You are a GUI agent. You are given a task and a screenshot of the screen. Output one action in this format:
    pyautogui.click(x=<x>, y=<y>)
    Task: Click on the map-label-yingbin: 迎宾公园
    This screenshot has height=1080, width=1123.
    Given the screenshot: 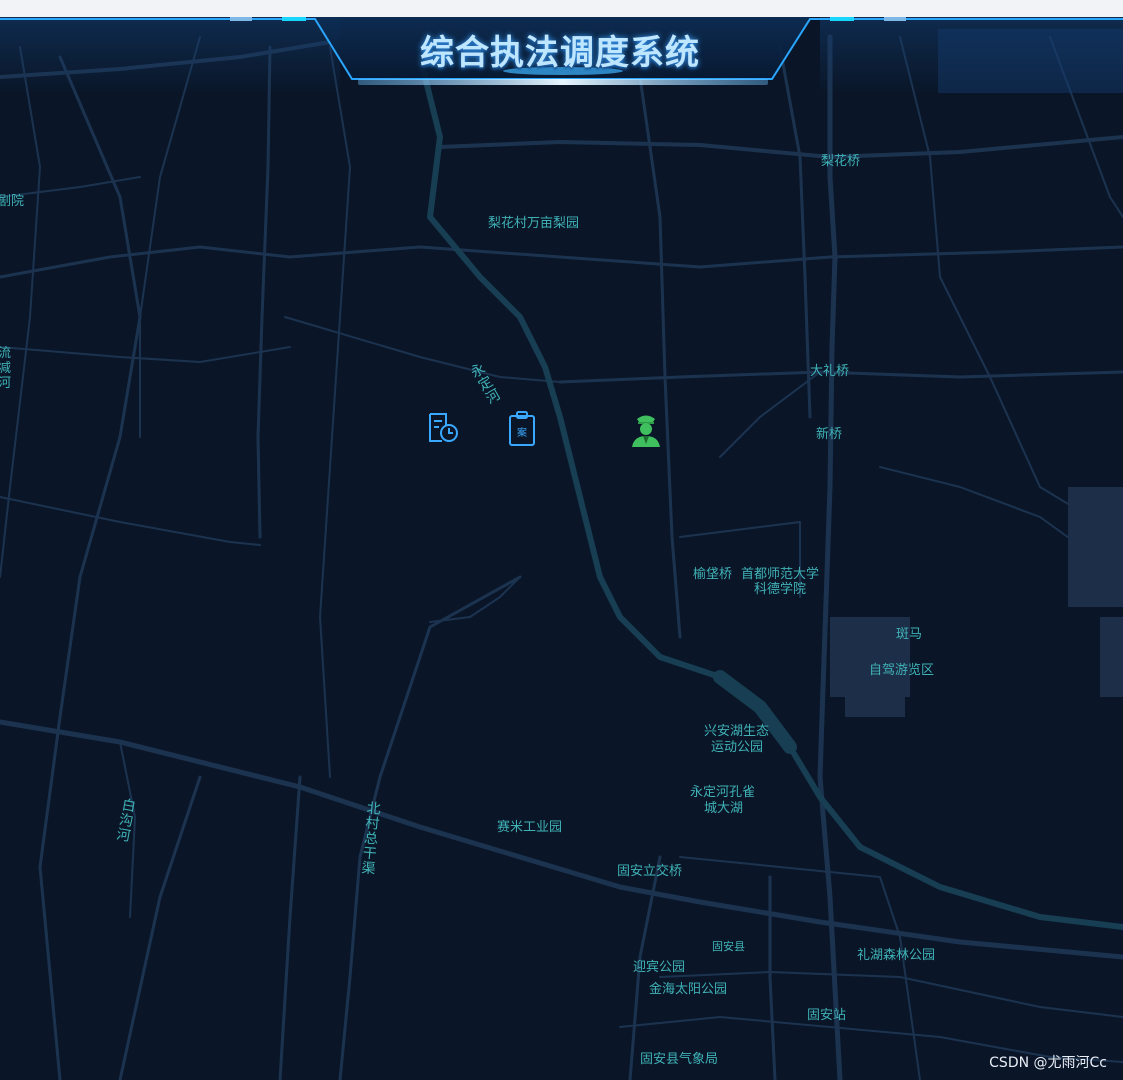 What is the action you would take?
    pyautogui.click(x=659, y=967)
    